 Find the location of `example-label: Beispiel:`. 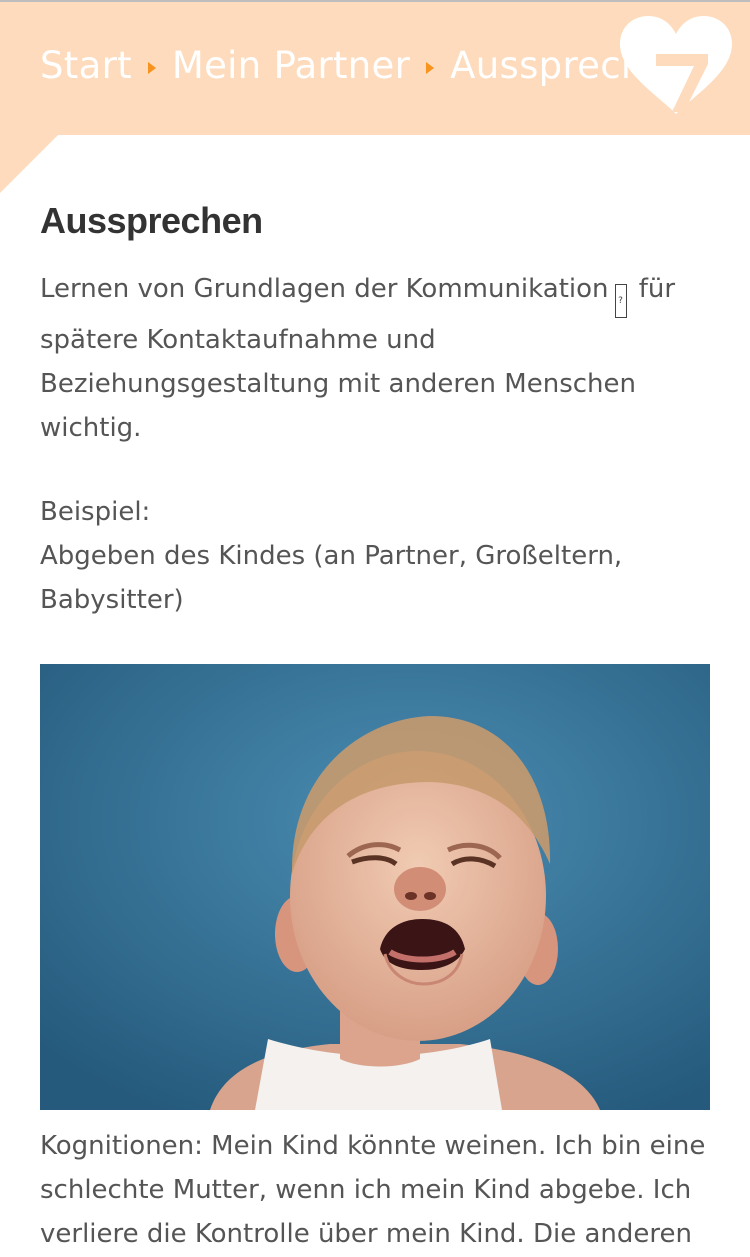

example-label: Beispiel: is located at coordinates (95, 512).